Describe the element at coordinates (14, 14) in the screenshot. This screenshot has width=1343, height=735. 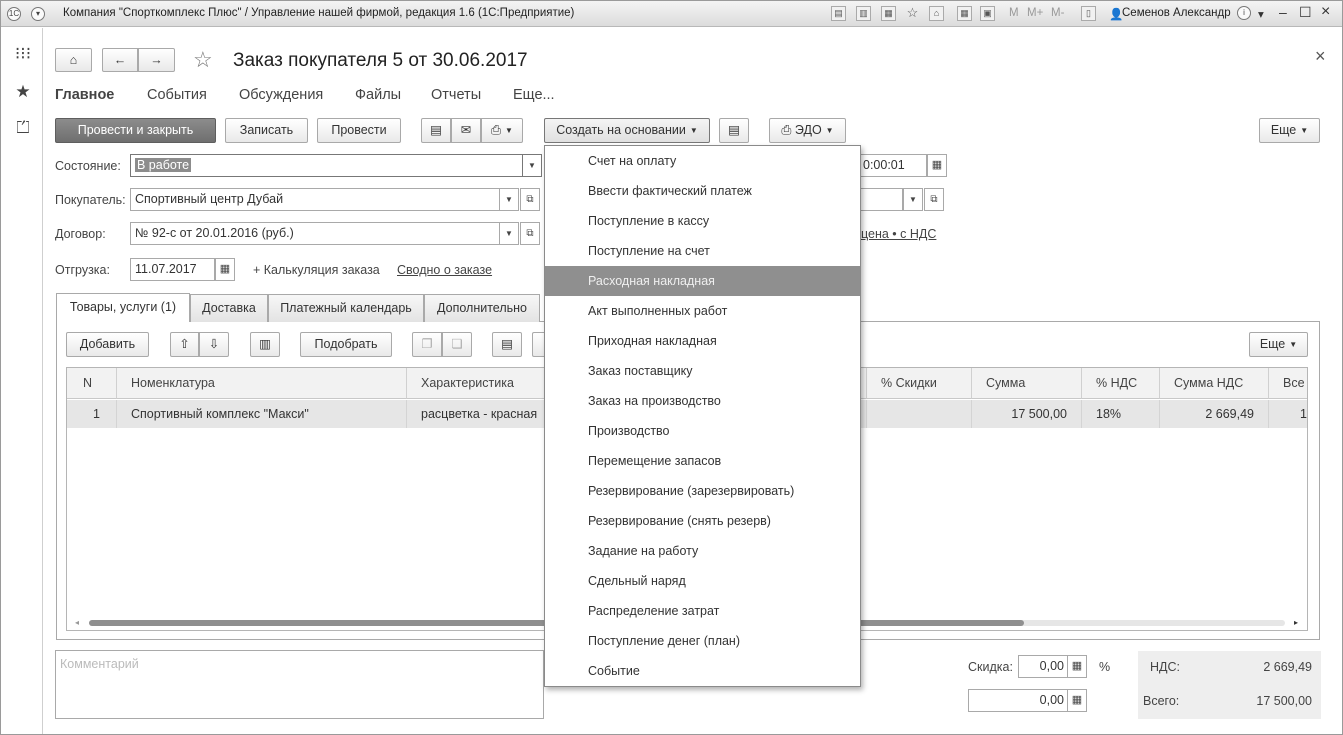
I see `app-menu-icon: 1С` at that location.